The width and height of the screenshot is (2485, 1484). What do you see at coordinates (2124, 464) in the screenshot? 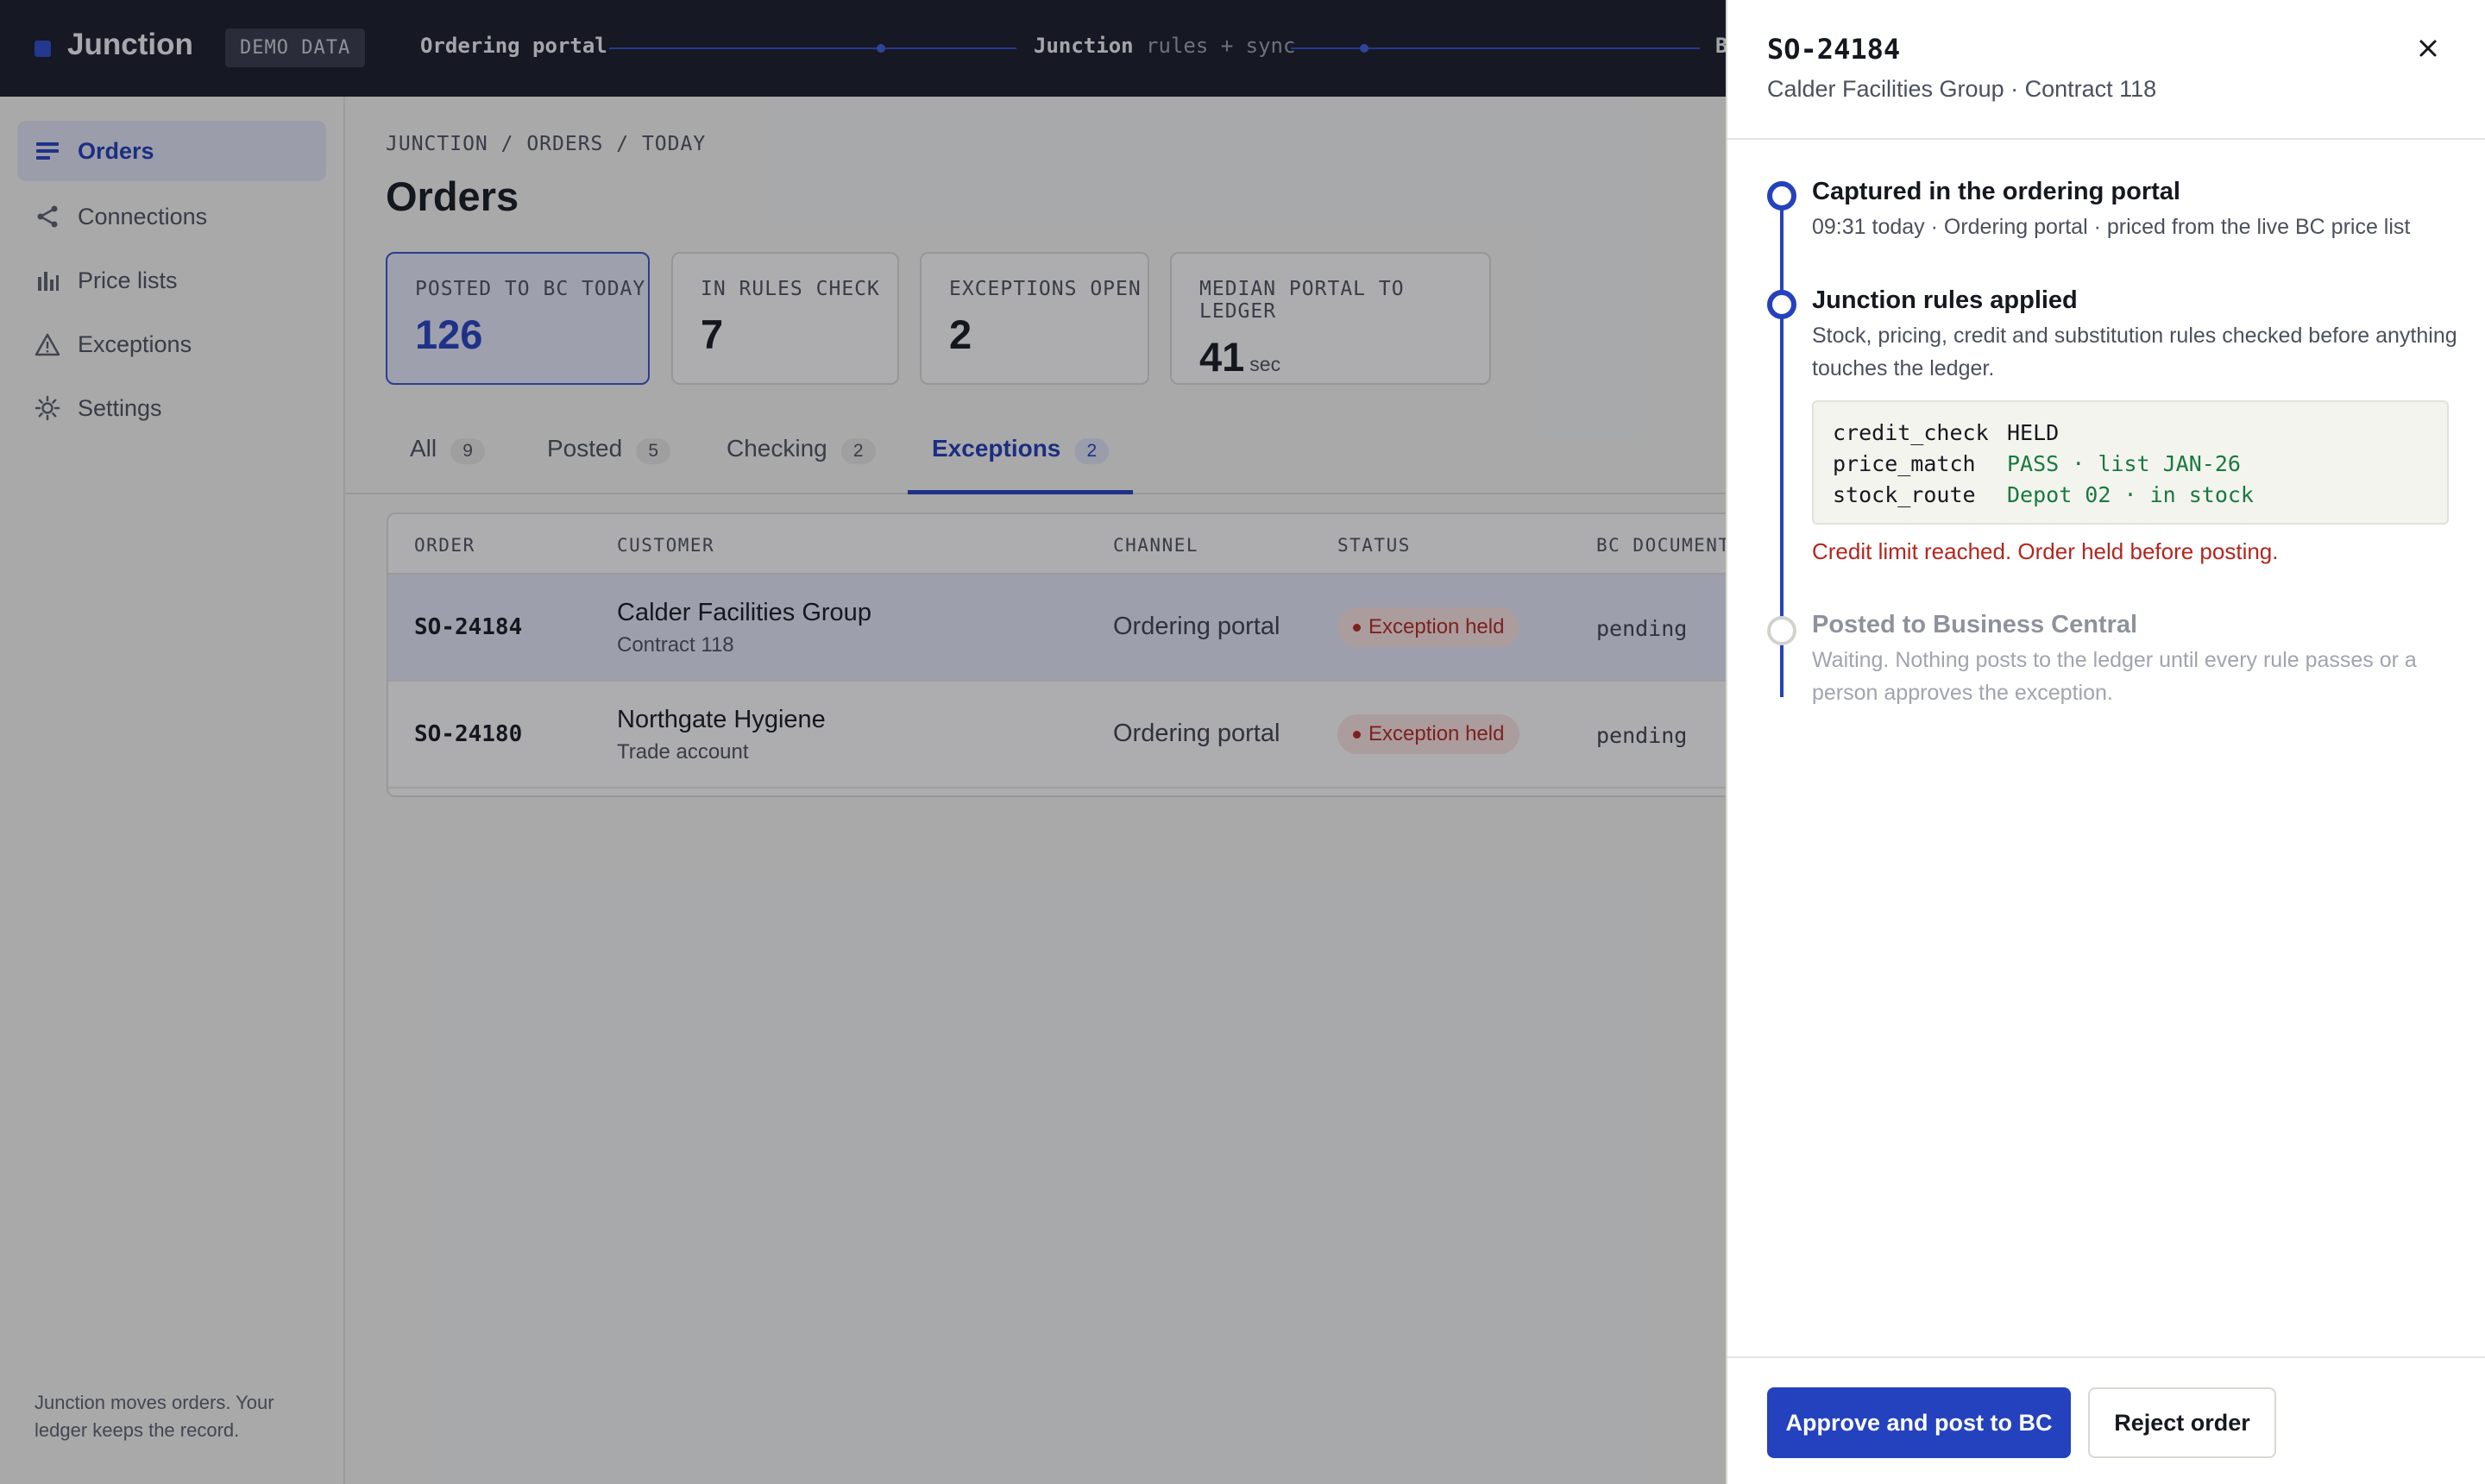
I see `rule-value: PASS · list JAN-26` at bounding box center [2124, 464].